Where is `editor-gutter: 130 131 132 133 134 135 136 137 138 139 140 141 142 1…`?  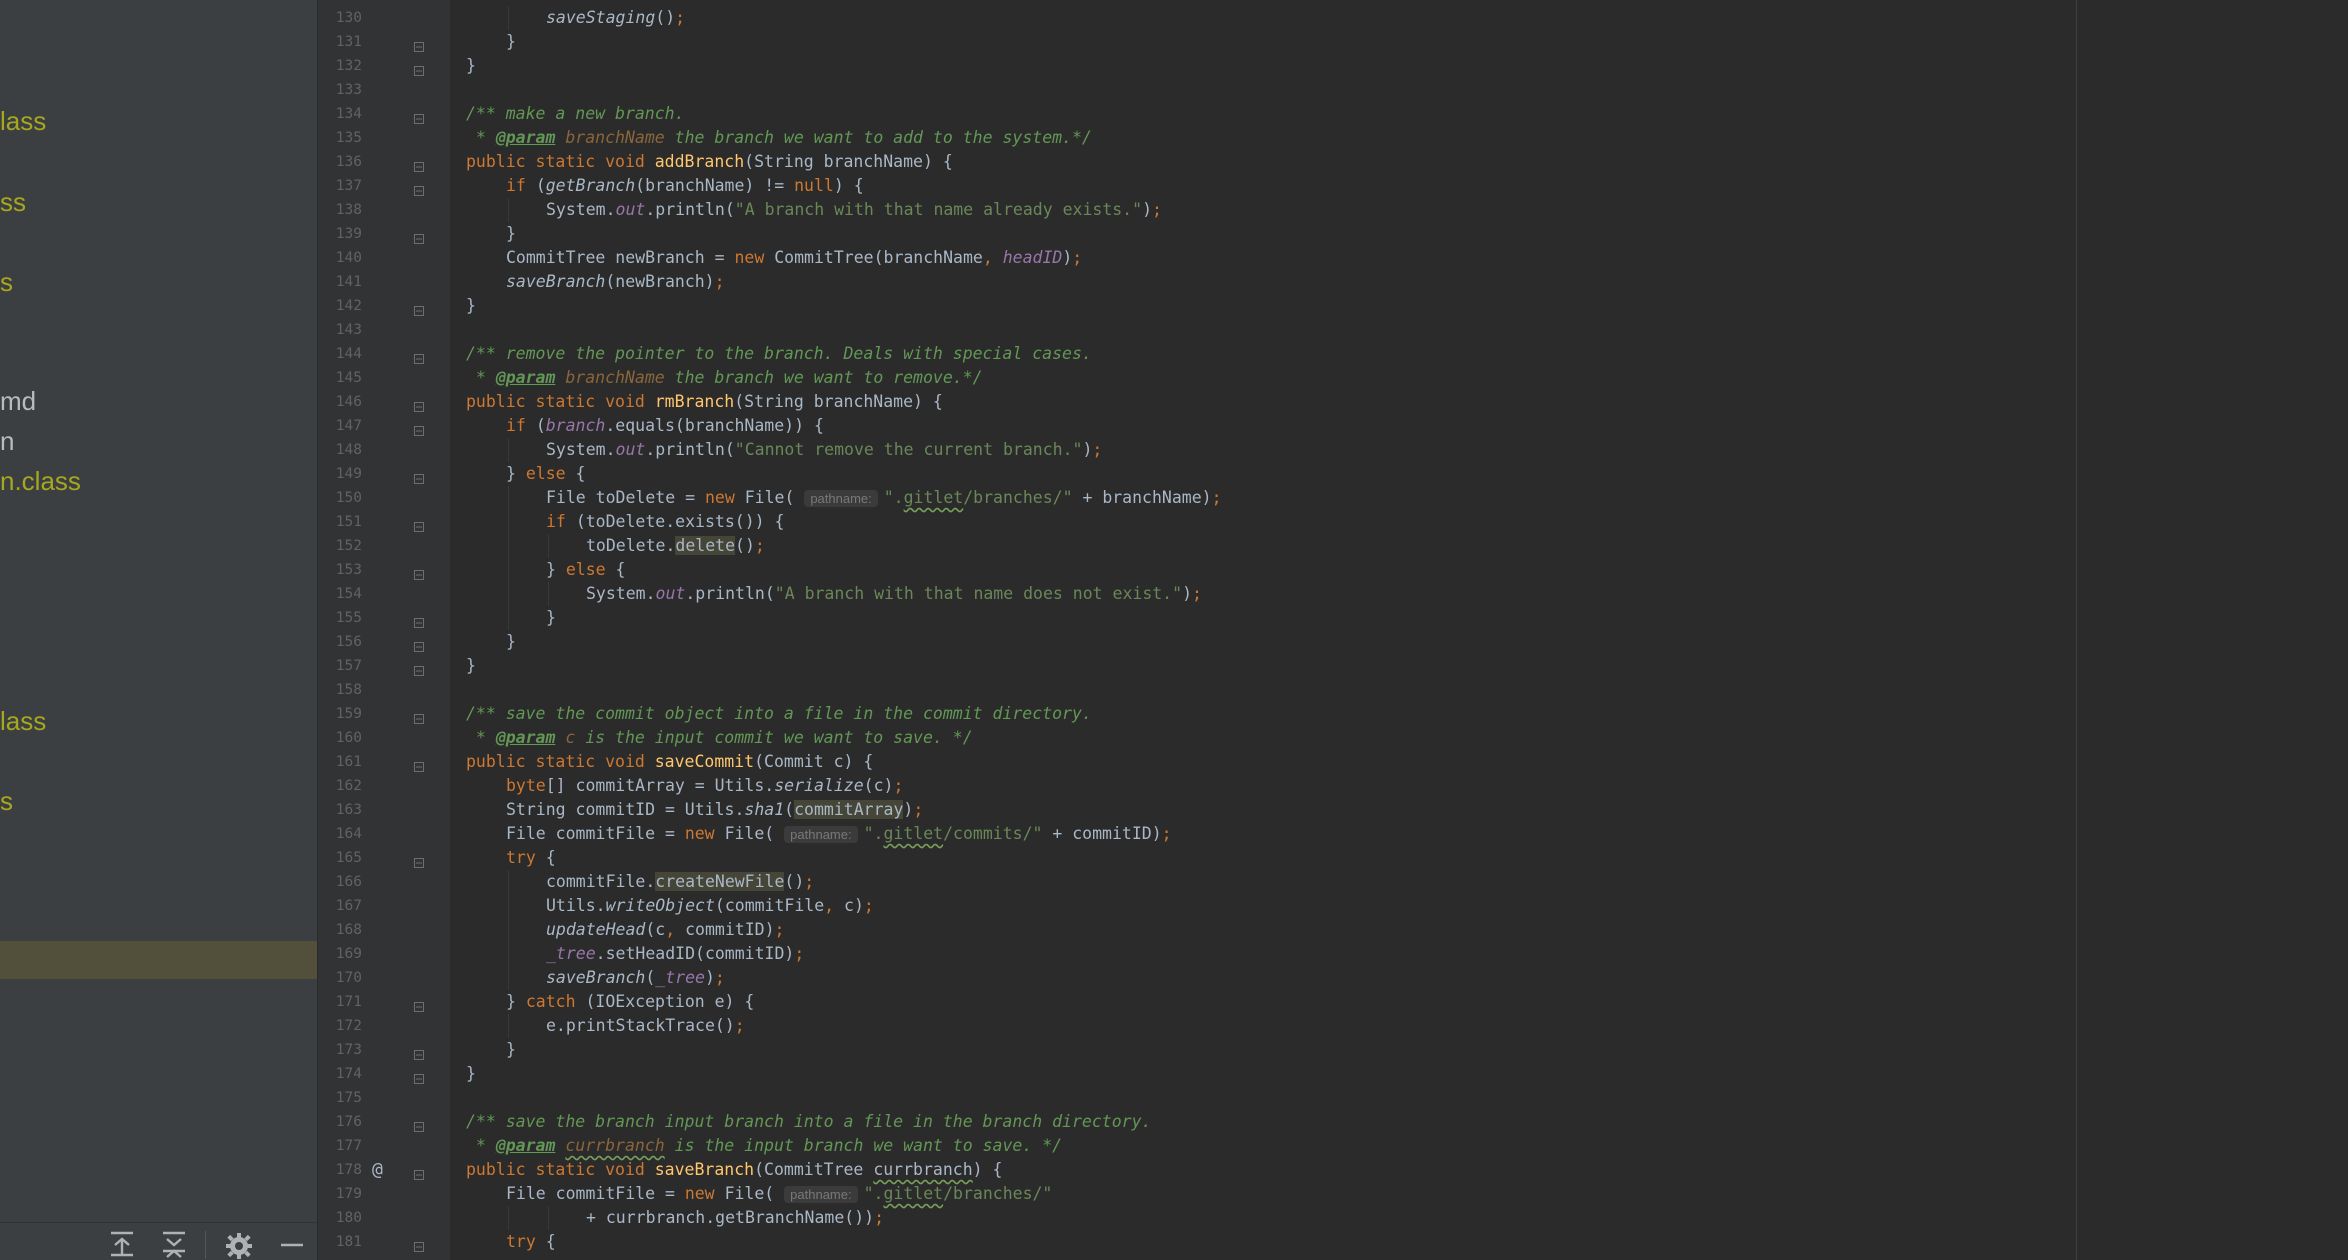
editor-gutter: 130 131 132 133 134 135 136 137 138 139 140 141 142 1… is located at coordinates (384, 630).